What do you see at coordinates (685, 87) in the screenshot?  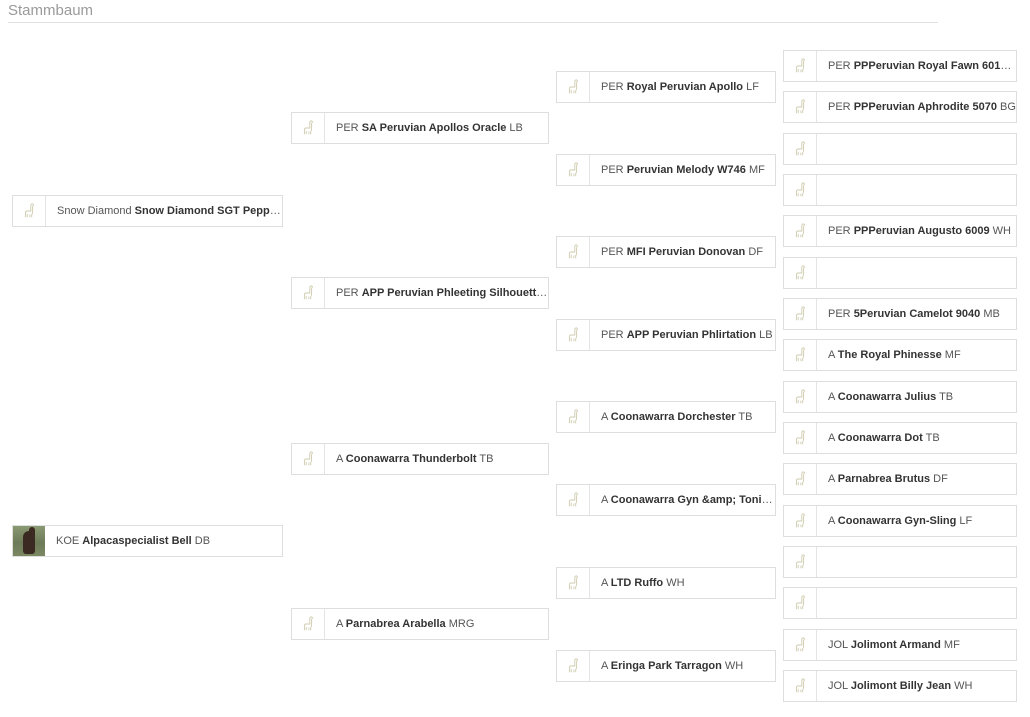 I see `animal-name: Royal Peruvian Apollo` at bounding box center [685, 87].